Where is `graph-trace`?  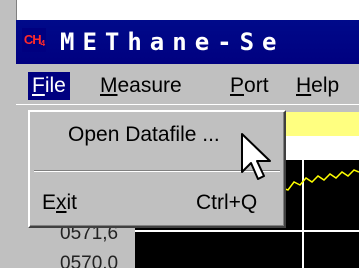 graph-trace is located at coordinates (317, 182).